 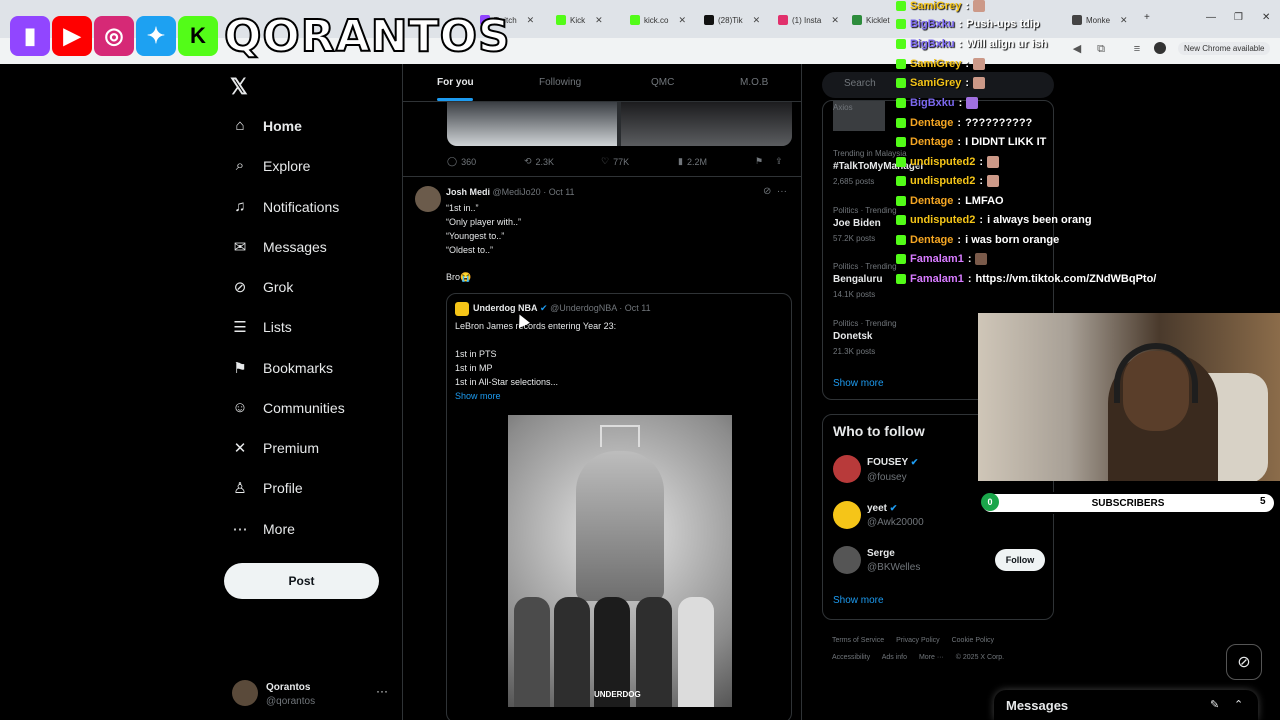 I want to click on nav-item-explore: ⌕ Explore, so click(x=271, y=165).